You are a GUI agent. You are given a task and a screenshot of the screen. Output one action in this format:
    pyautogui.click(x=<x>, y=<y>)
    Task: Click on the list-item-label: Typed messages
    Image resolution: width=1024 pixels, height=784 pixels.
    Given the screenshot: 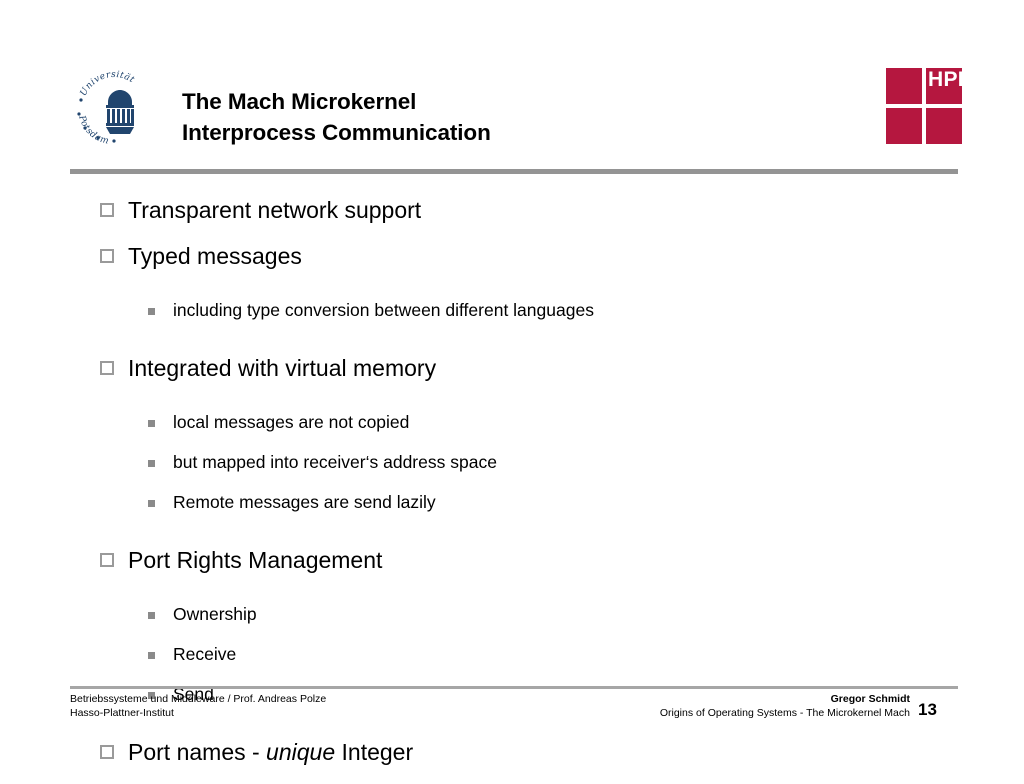 What is the action you would take?
    pyautogui.click(x=215, y=256)
    